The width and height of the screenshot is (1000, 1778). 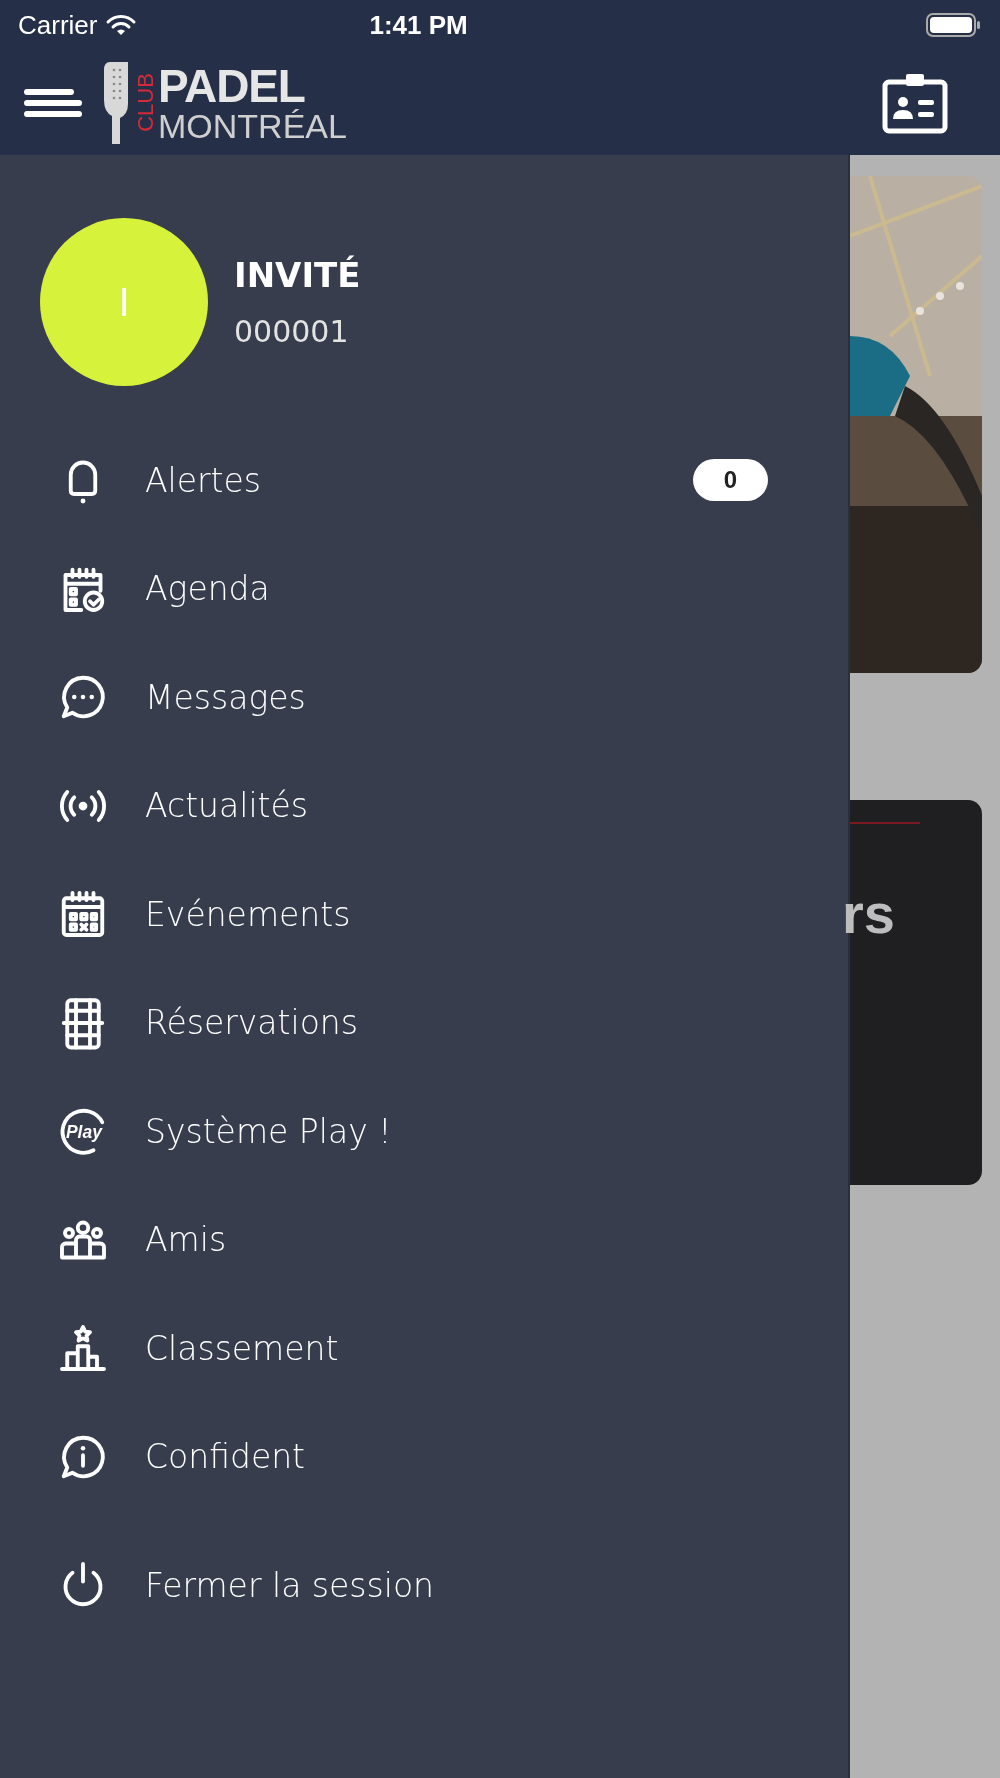 What do you see at coordinates (424, 1348) in the screenshot?
I see `menu-item: Classement` at bounding box center [424, 1348].